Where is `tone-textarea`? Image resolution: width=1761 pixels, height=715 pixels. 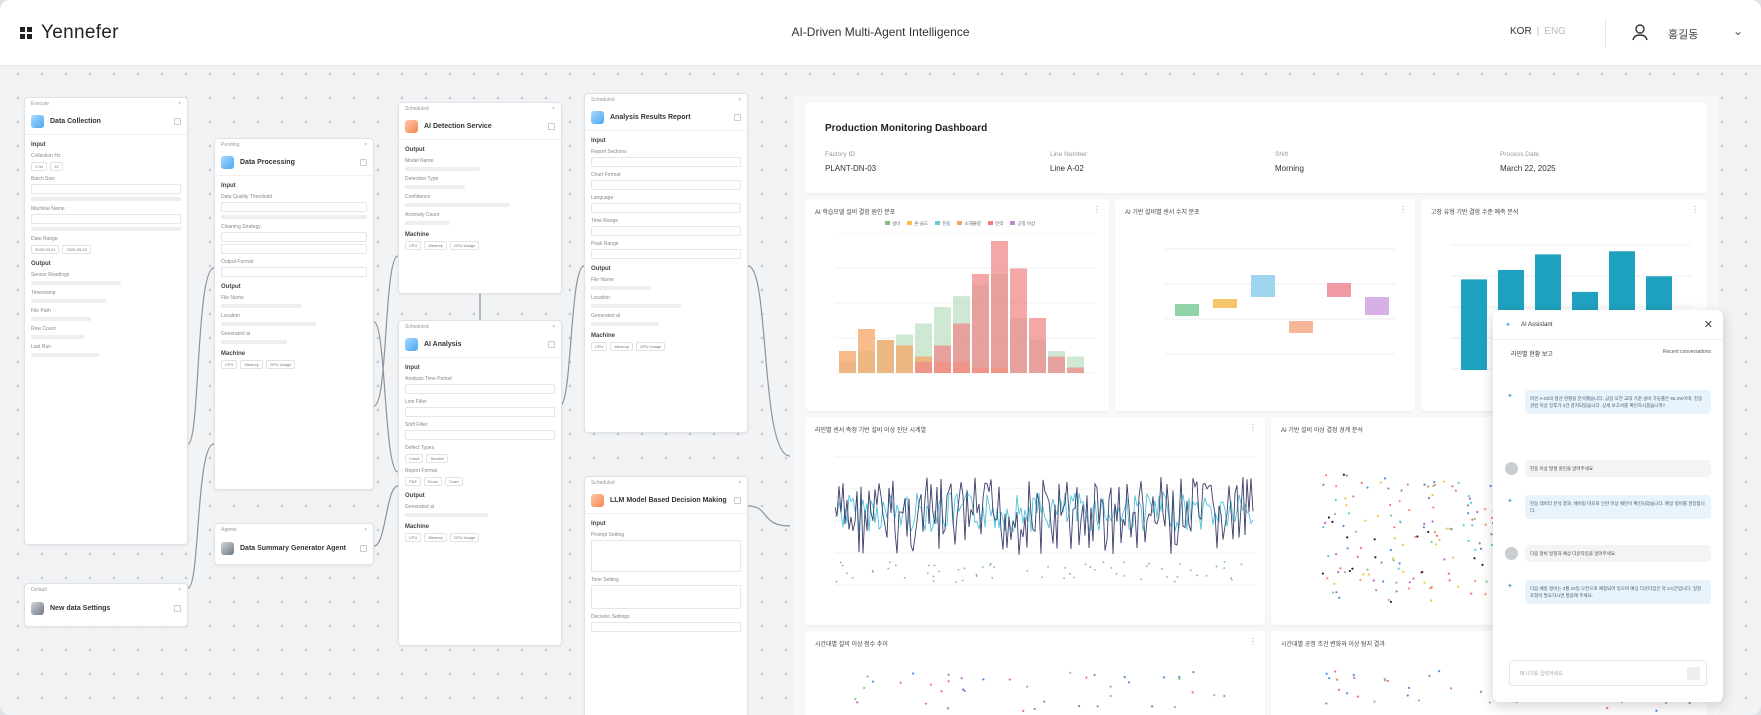 tone-textarea is located at coordinates (666, 597).